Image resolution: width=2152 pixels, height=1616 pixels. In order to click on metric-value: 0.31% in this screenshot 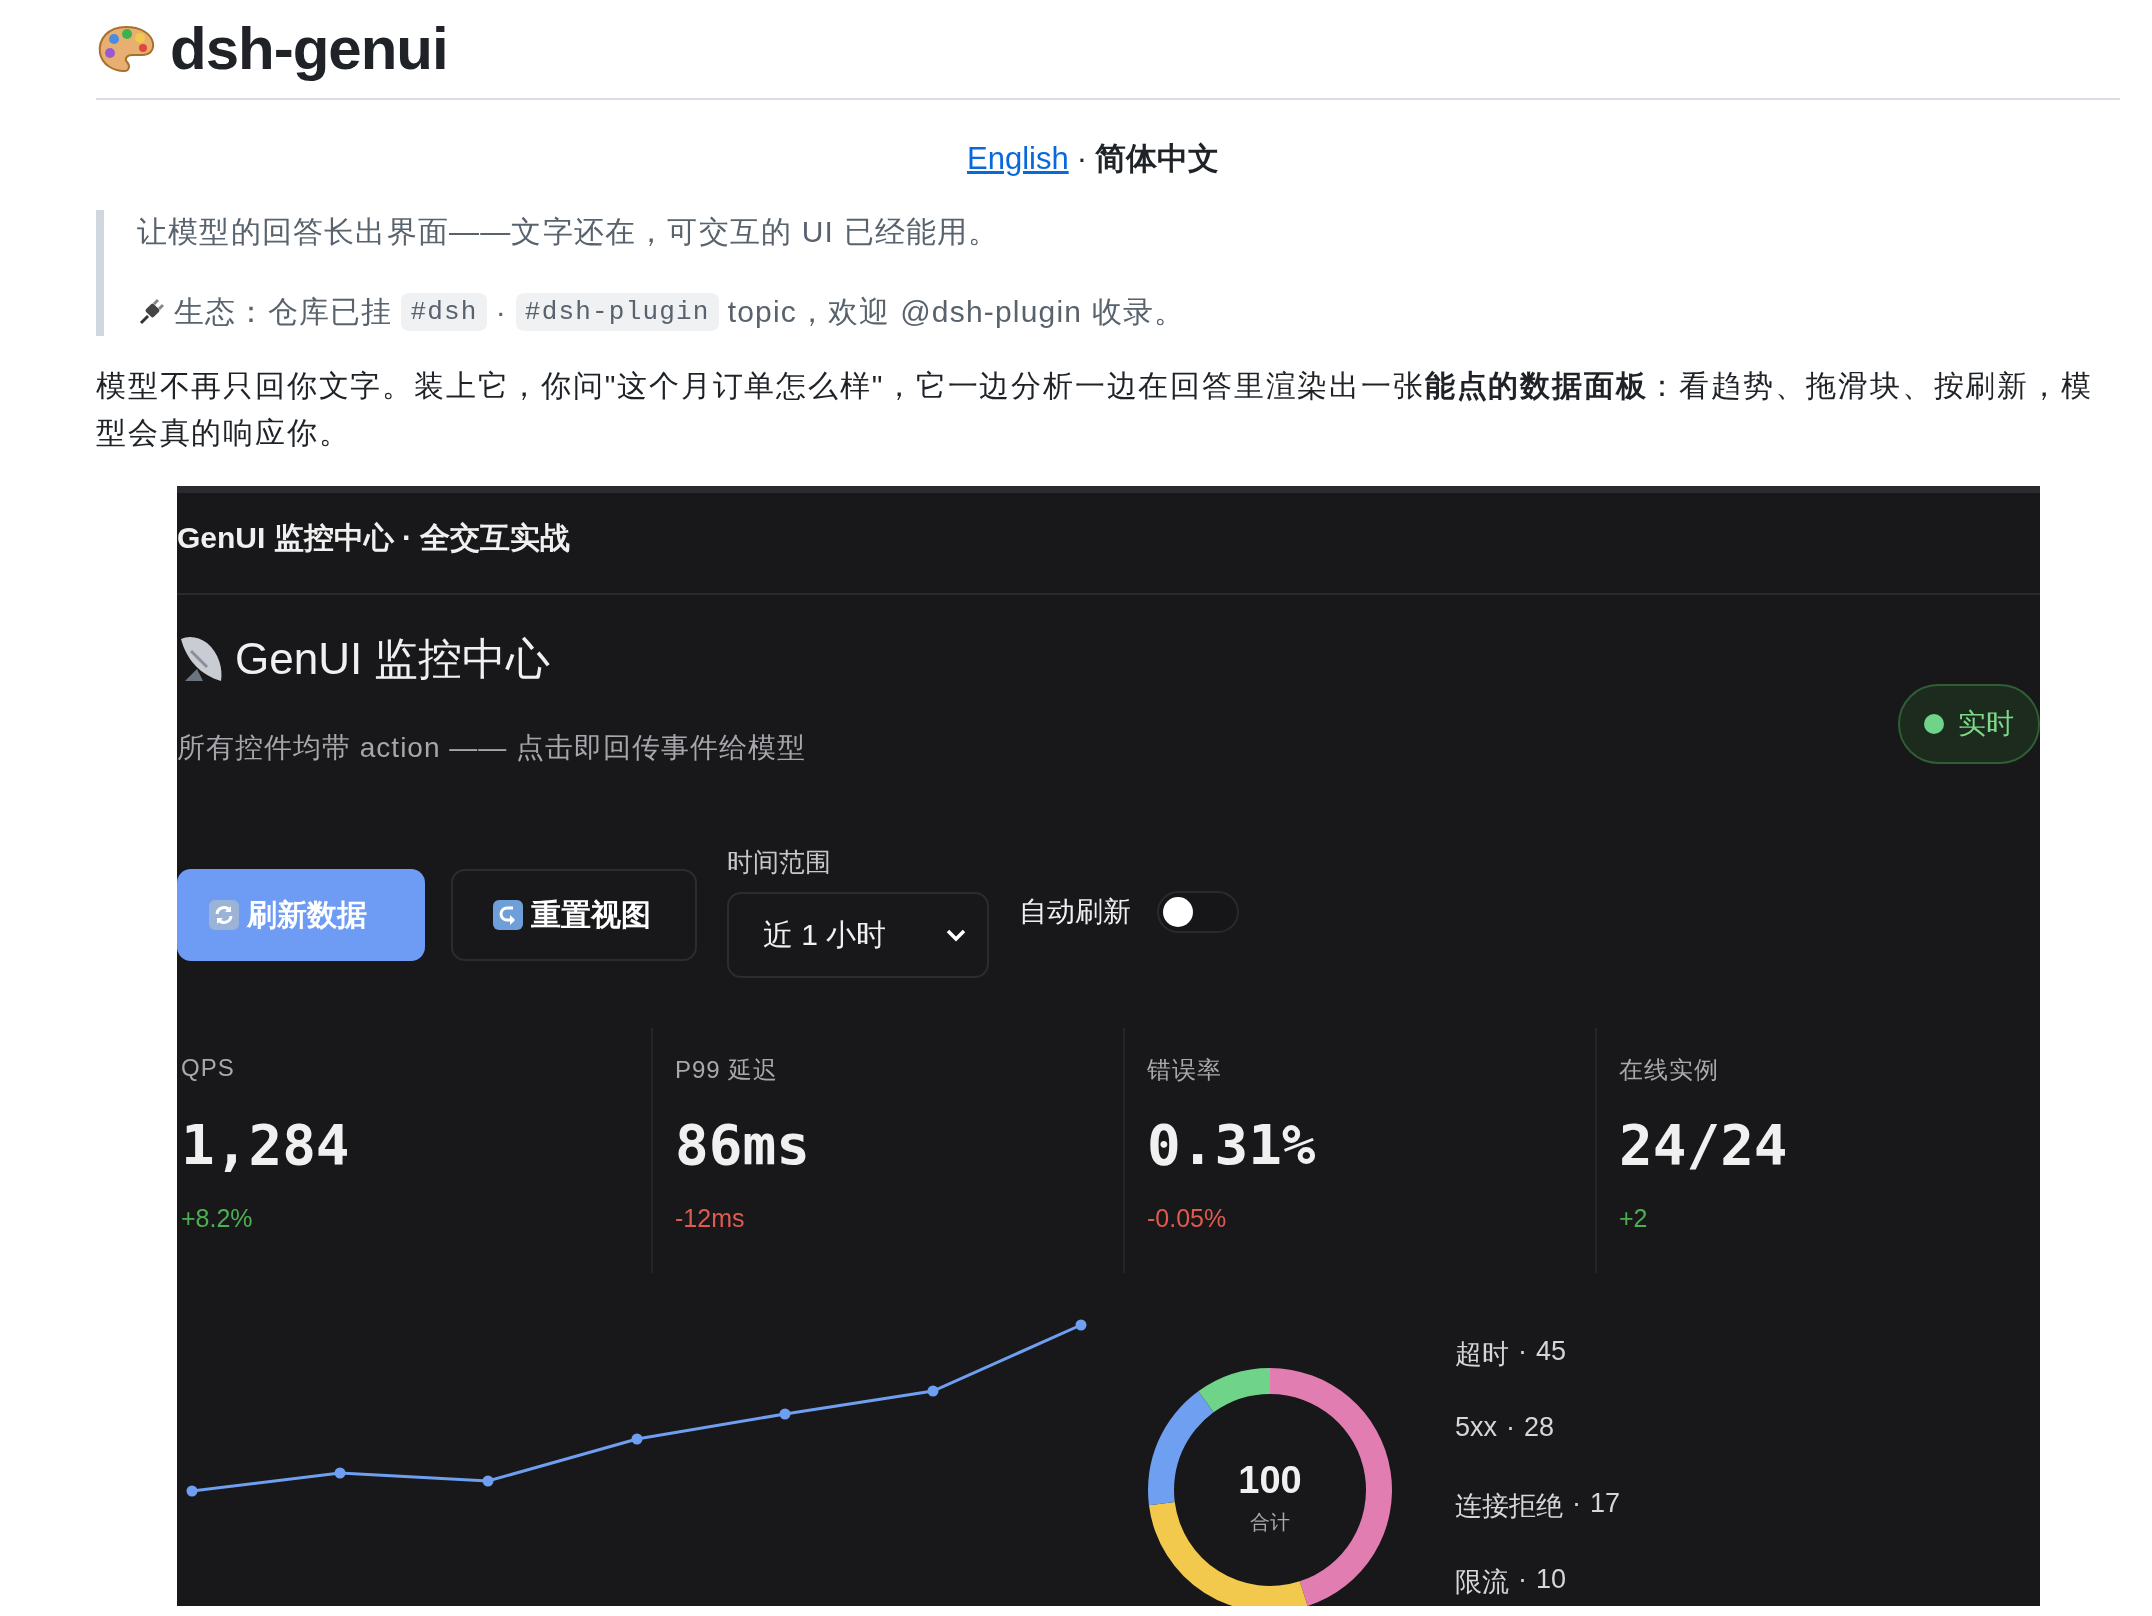, I will do `click(1232, 1145)`.